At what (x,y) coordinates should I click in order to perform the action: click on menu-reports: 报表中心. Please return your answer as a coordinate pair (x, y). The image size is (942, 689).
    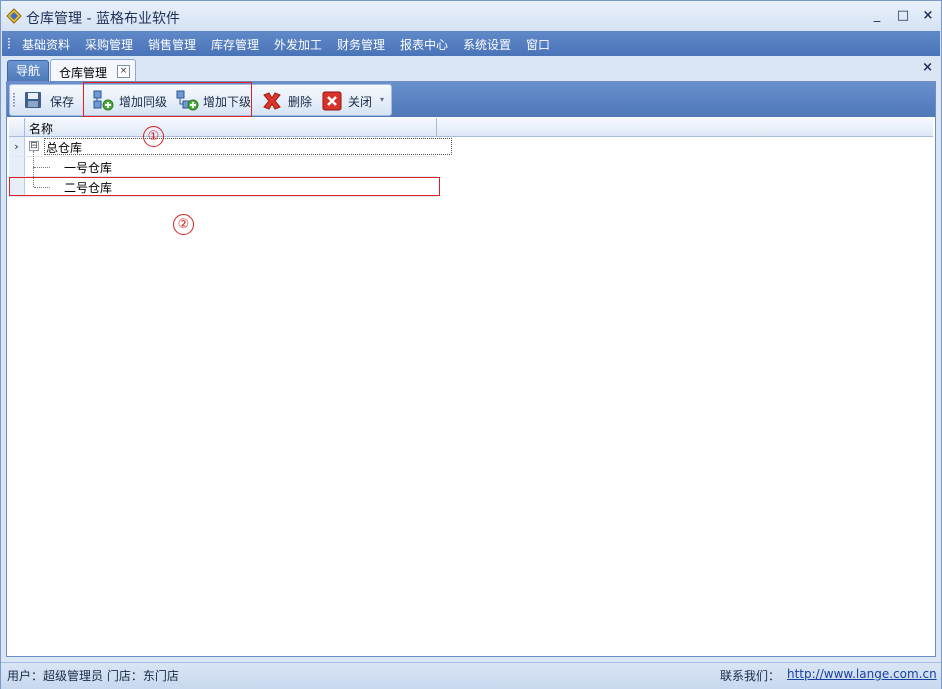
    Looking at the image, I should click on (424, 44).